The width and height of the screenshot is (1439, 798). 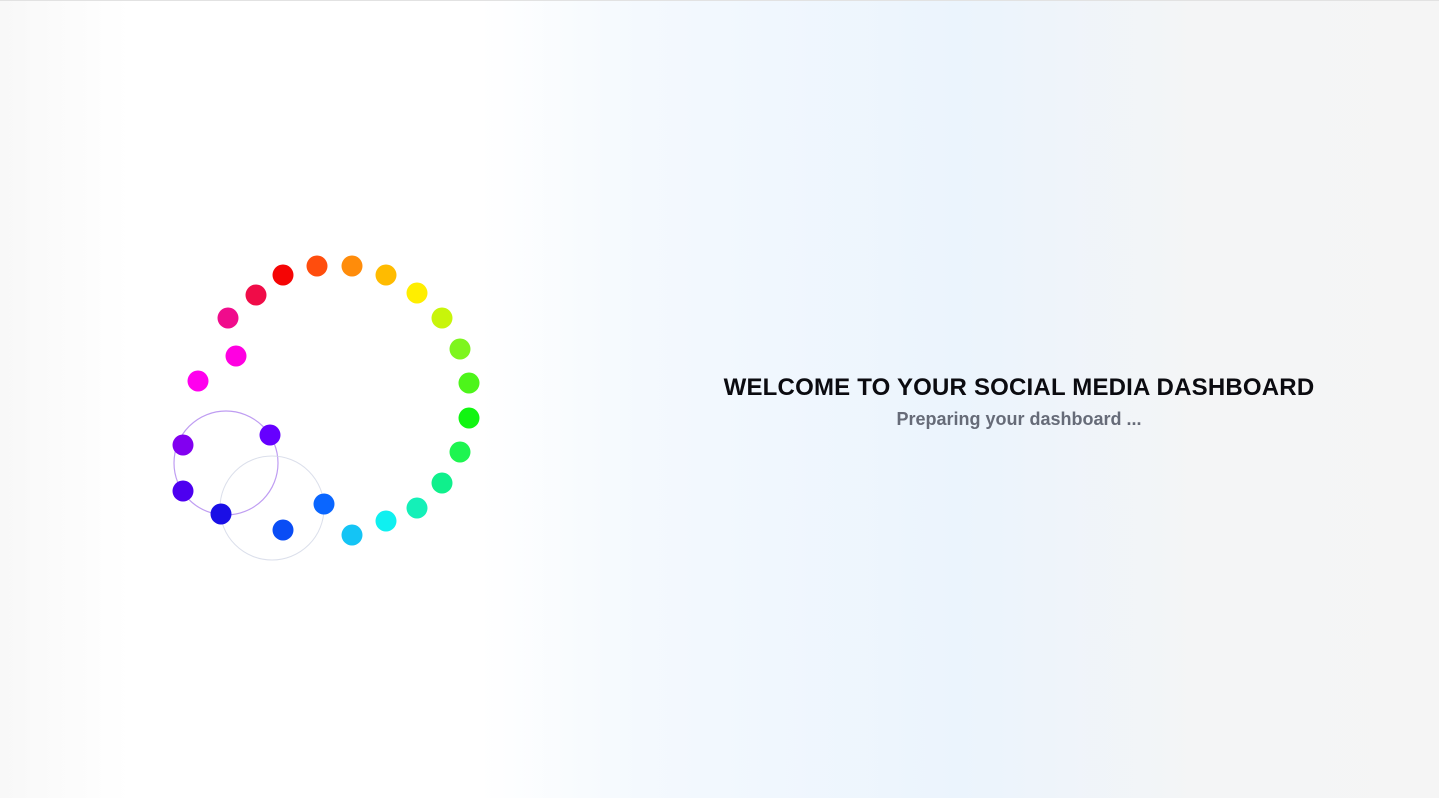 What do you see at coordinates (719, 0) in the screenshot?
I see `top-border` at bounding box center [719, 0].